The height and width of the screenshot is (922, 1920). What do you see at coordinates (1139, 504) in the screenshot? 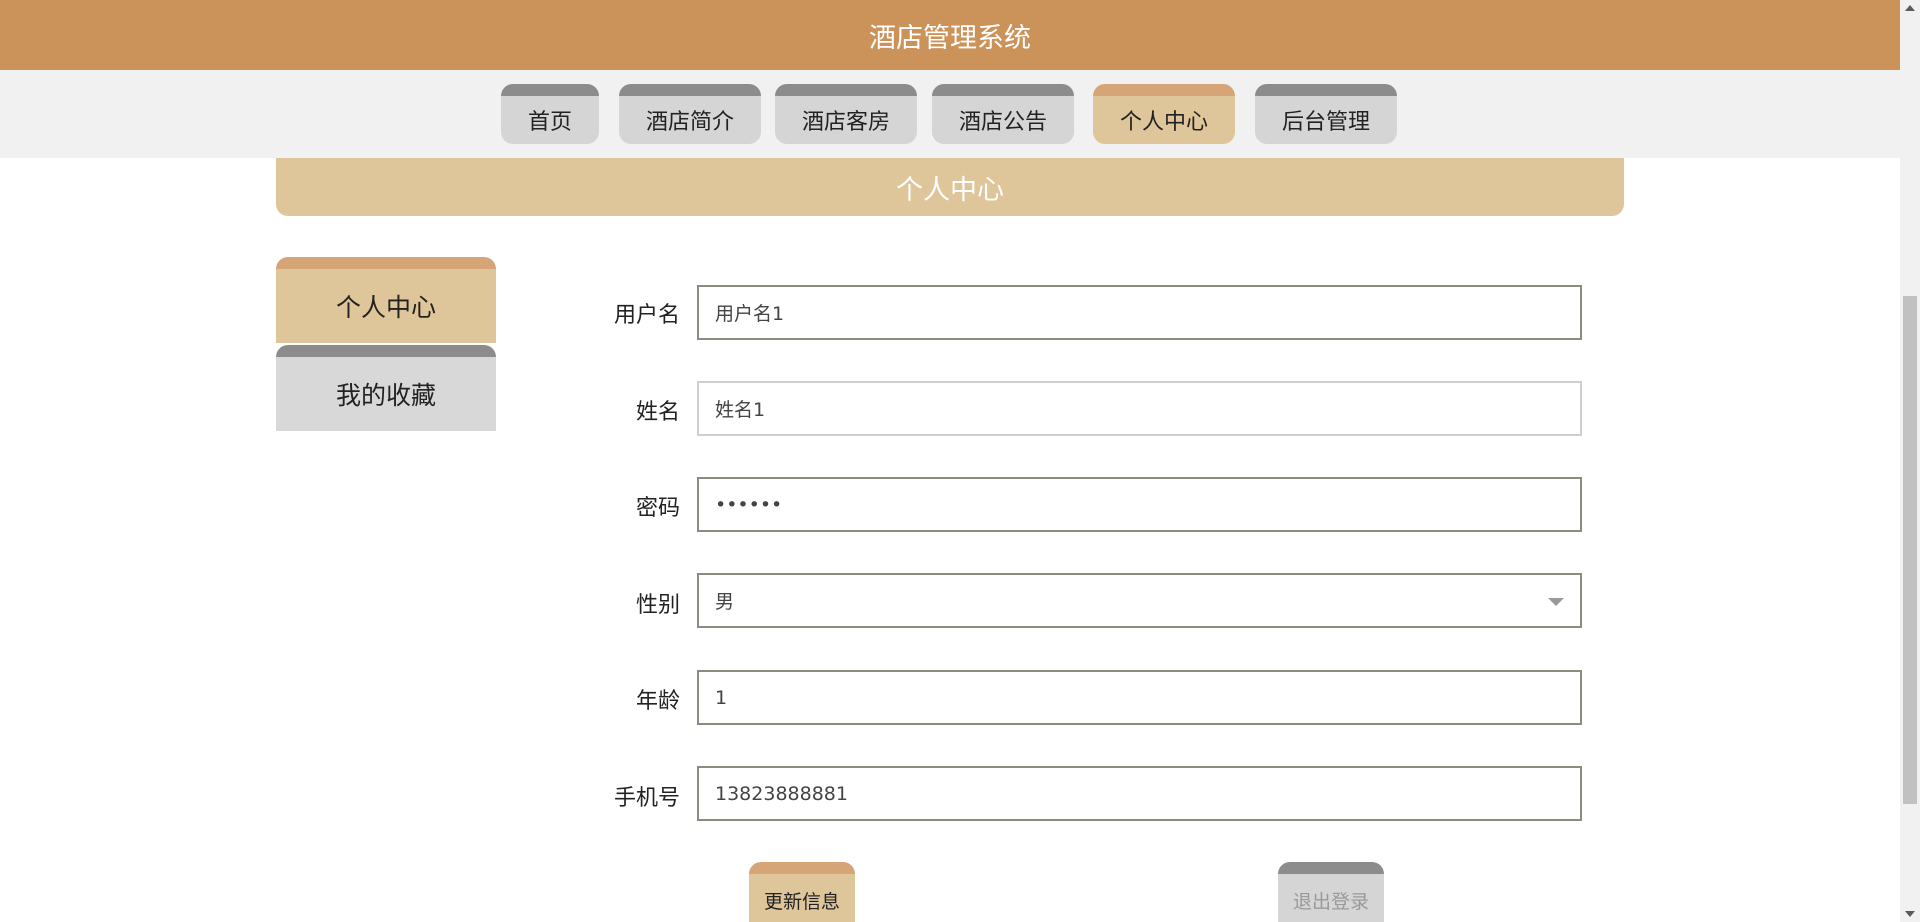
I see `password-input: ••••••` at bounding box center [1139, 504].